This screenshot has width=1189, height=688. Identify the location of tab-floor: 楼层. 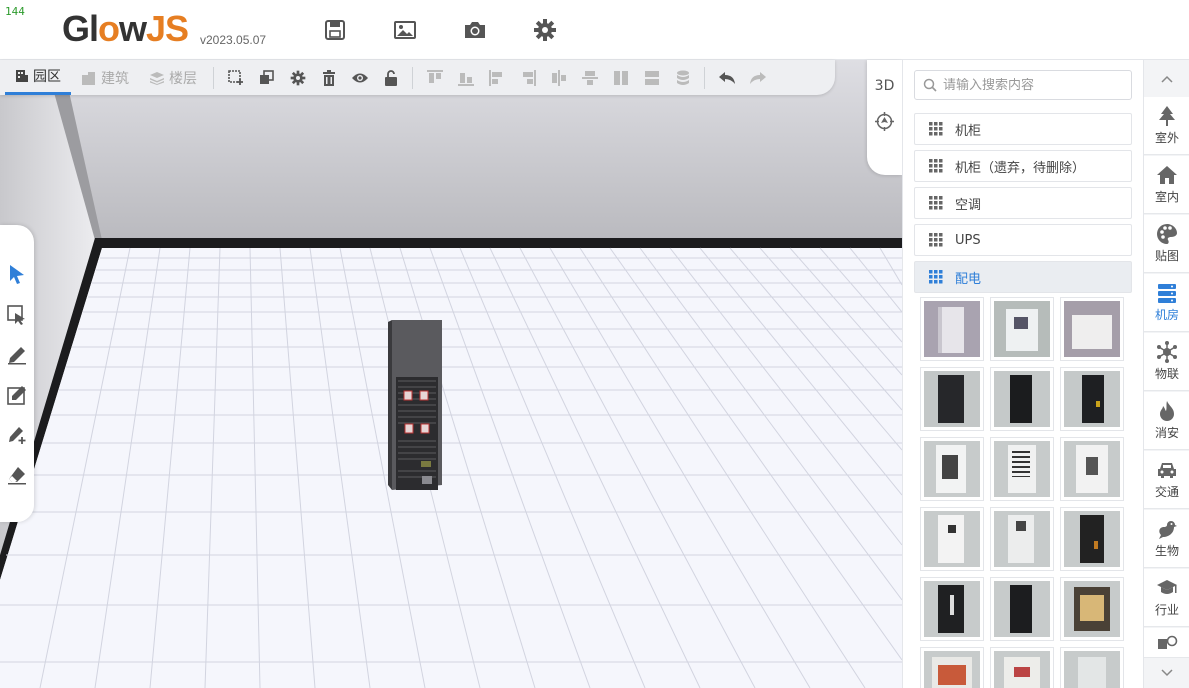
(173, 77).